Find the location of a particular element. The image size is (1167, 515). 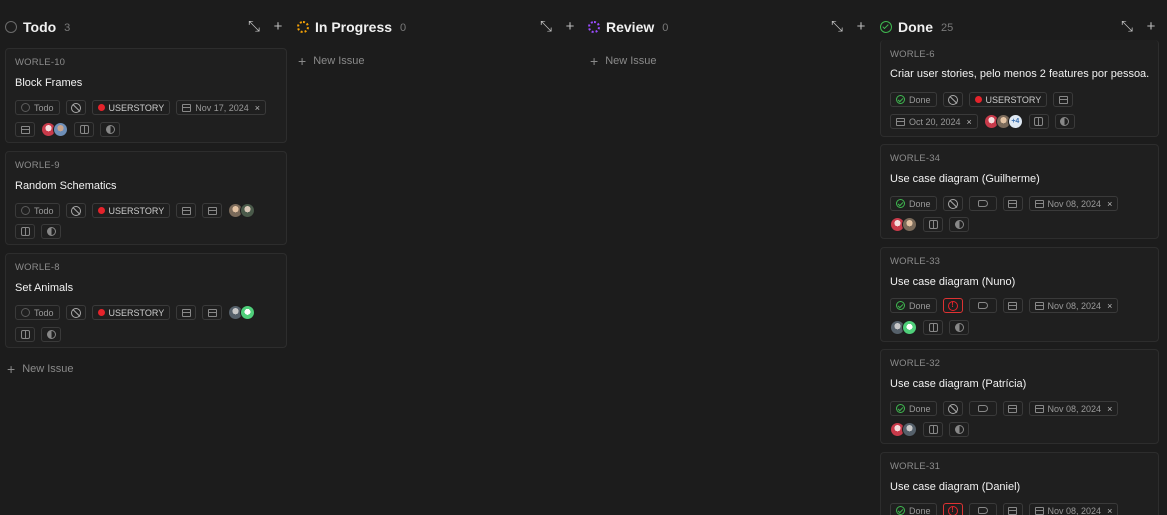

due-date-text: Nov 08, 2024 is located at coordinates (1074, 305).